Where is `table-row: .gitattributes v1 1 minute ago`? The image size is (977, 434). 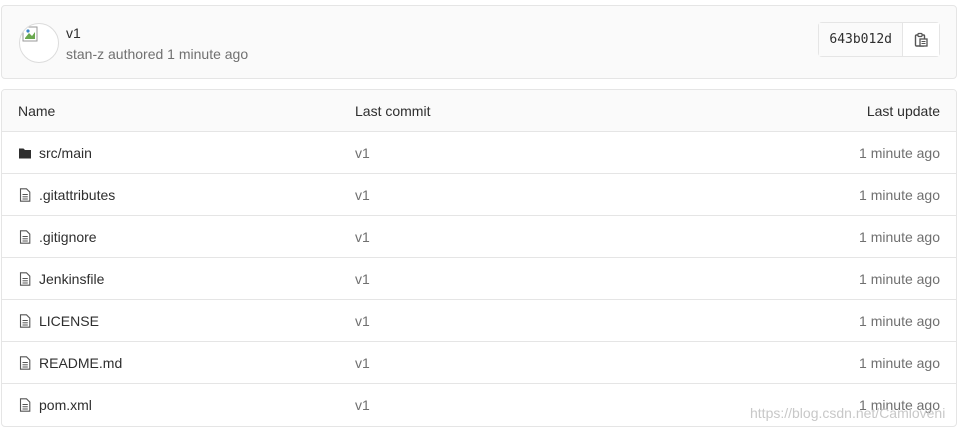
table-row: .gitattributes v1 1 minute ago is located at coordinates (479, 195).